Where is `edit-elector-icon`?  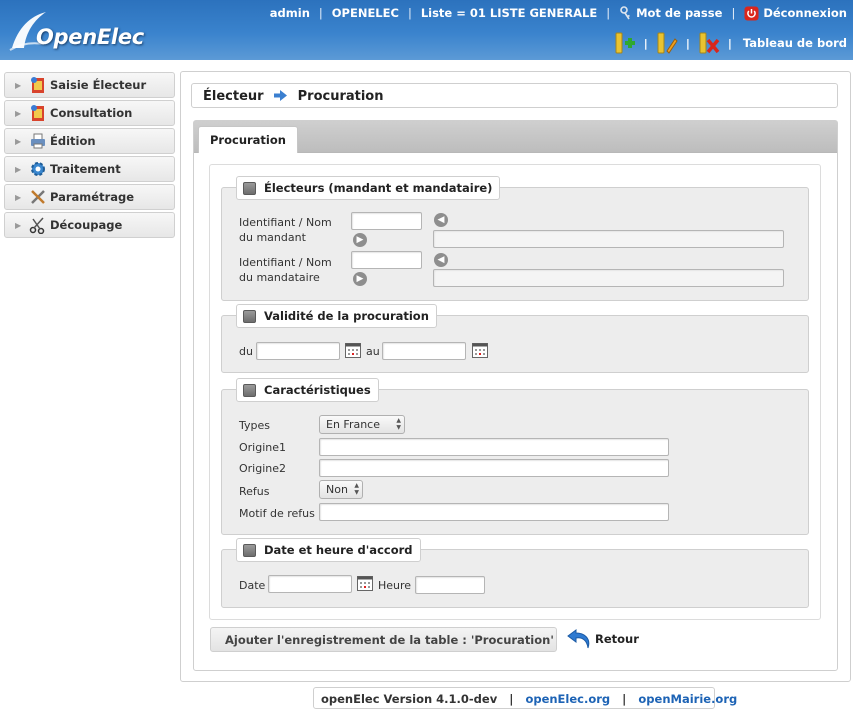 edit-elector-icon is located at coordinates (667, 43).